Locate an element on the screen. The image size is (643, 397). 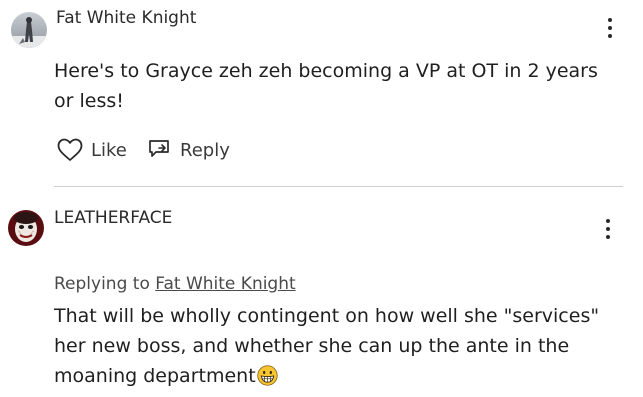
replying-prefix: Replying to is located at coordinates (102, 284).